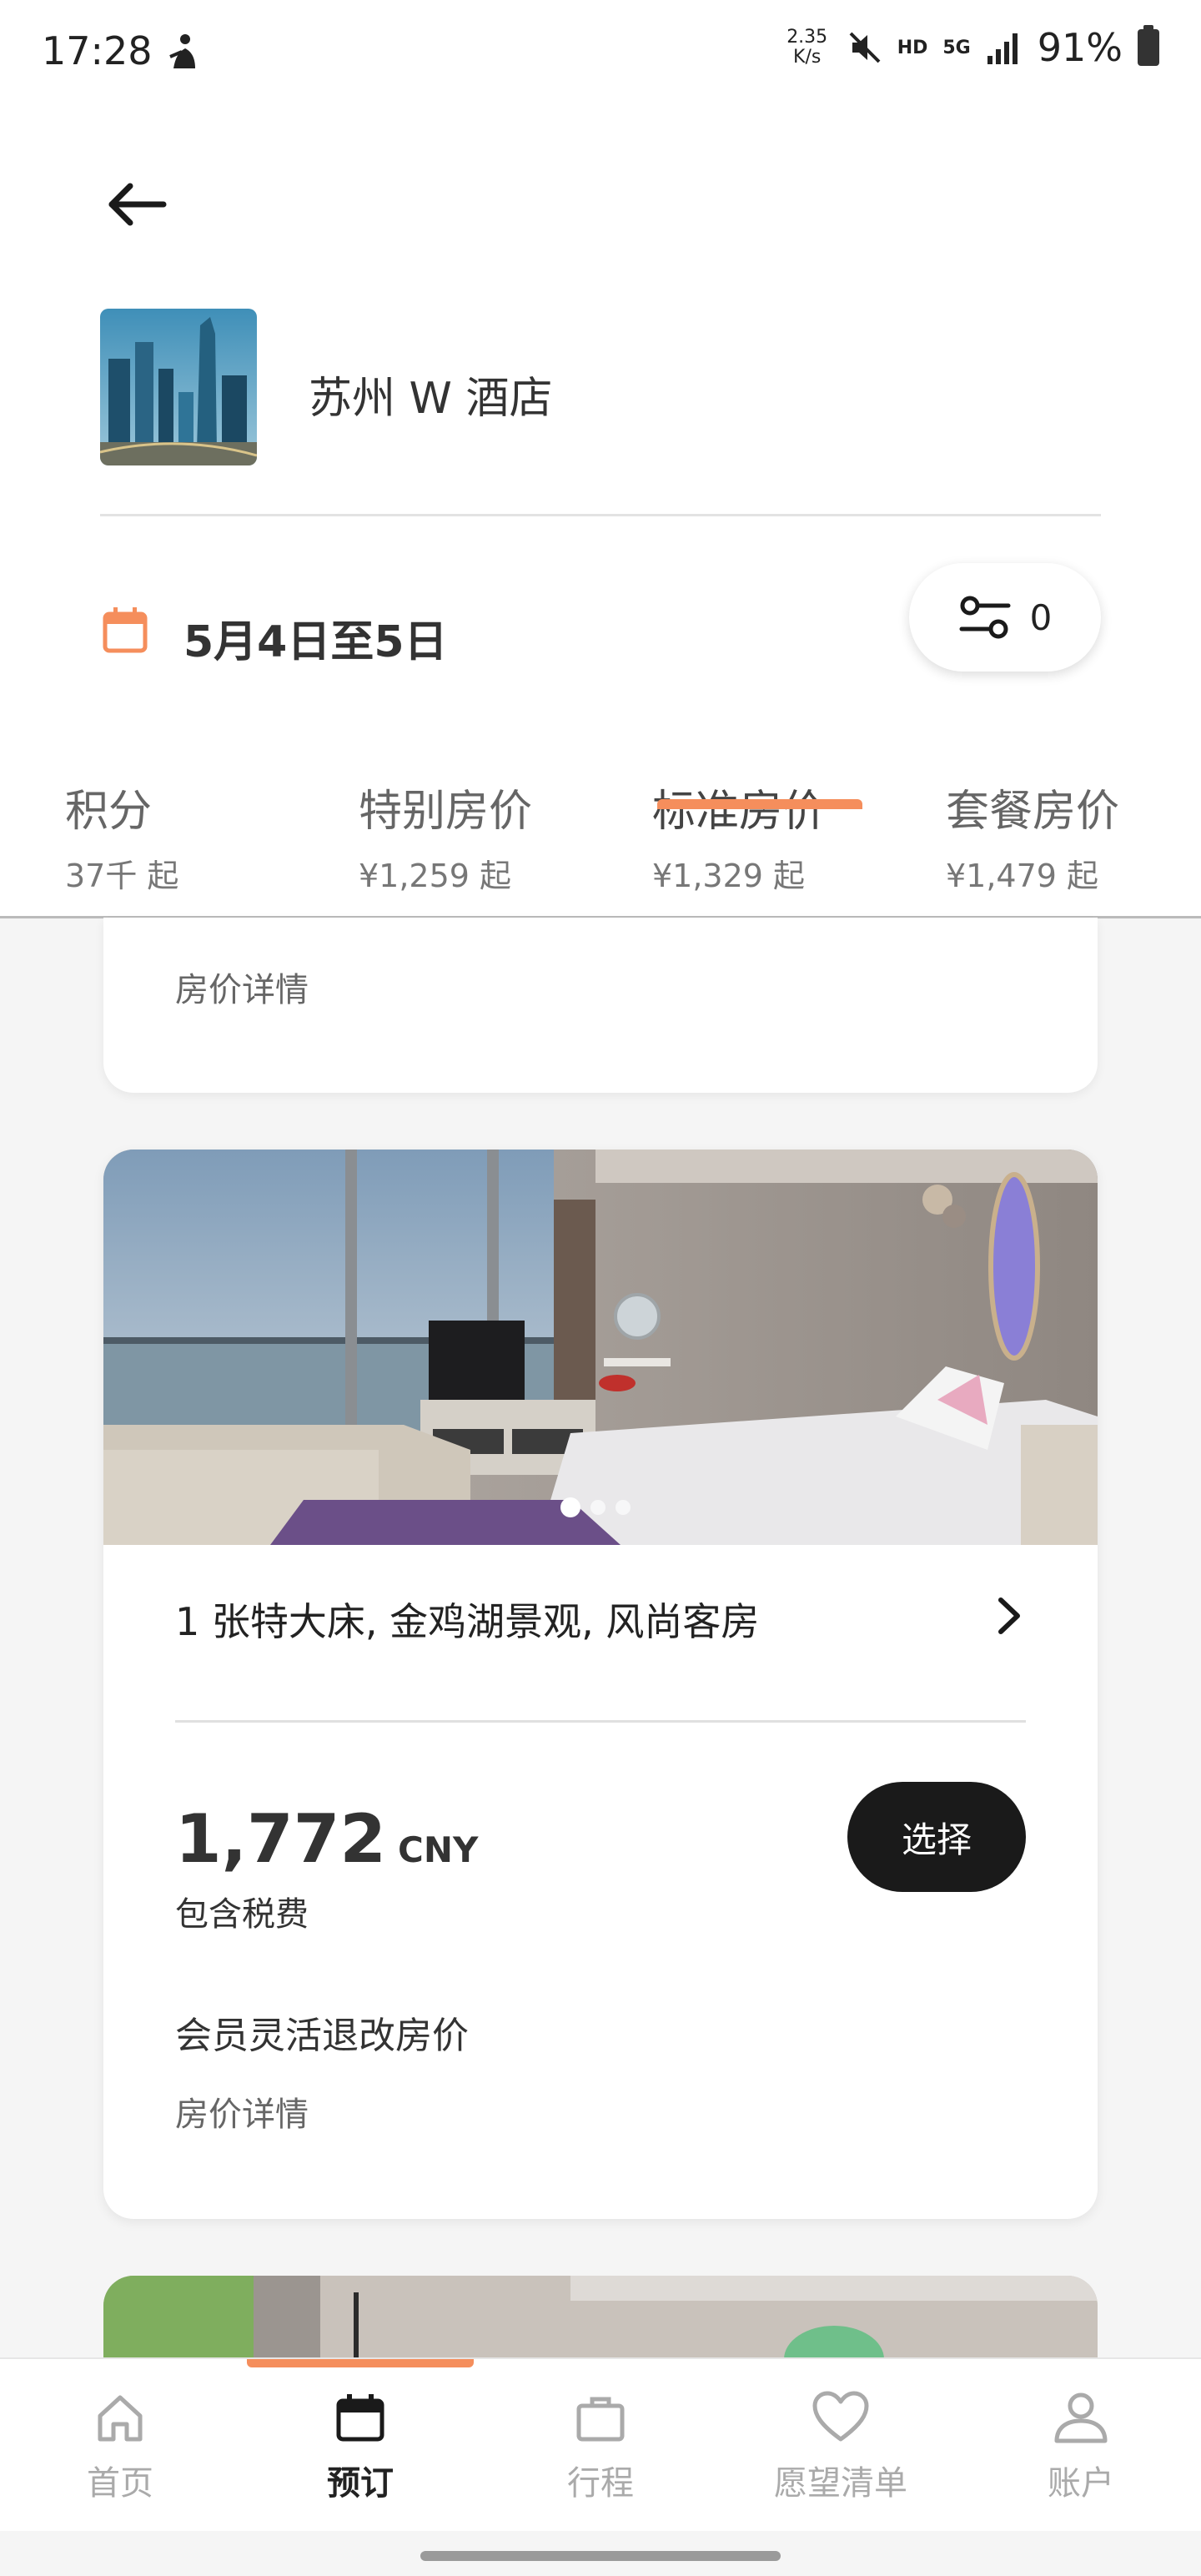 This screenshot has width=1201, height=2576. What do you see at coordinates (361, 2363) in the screenshot?
I see `active-nav-indicator` at bounding box center [361, 2363].